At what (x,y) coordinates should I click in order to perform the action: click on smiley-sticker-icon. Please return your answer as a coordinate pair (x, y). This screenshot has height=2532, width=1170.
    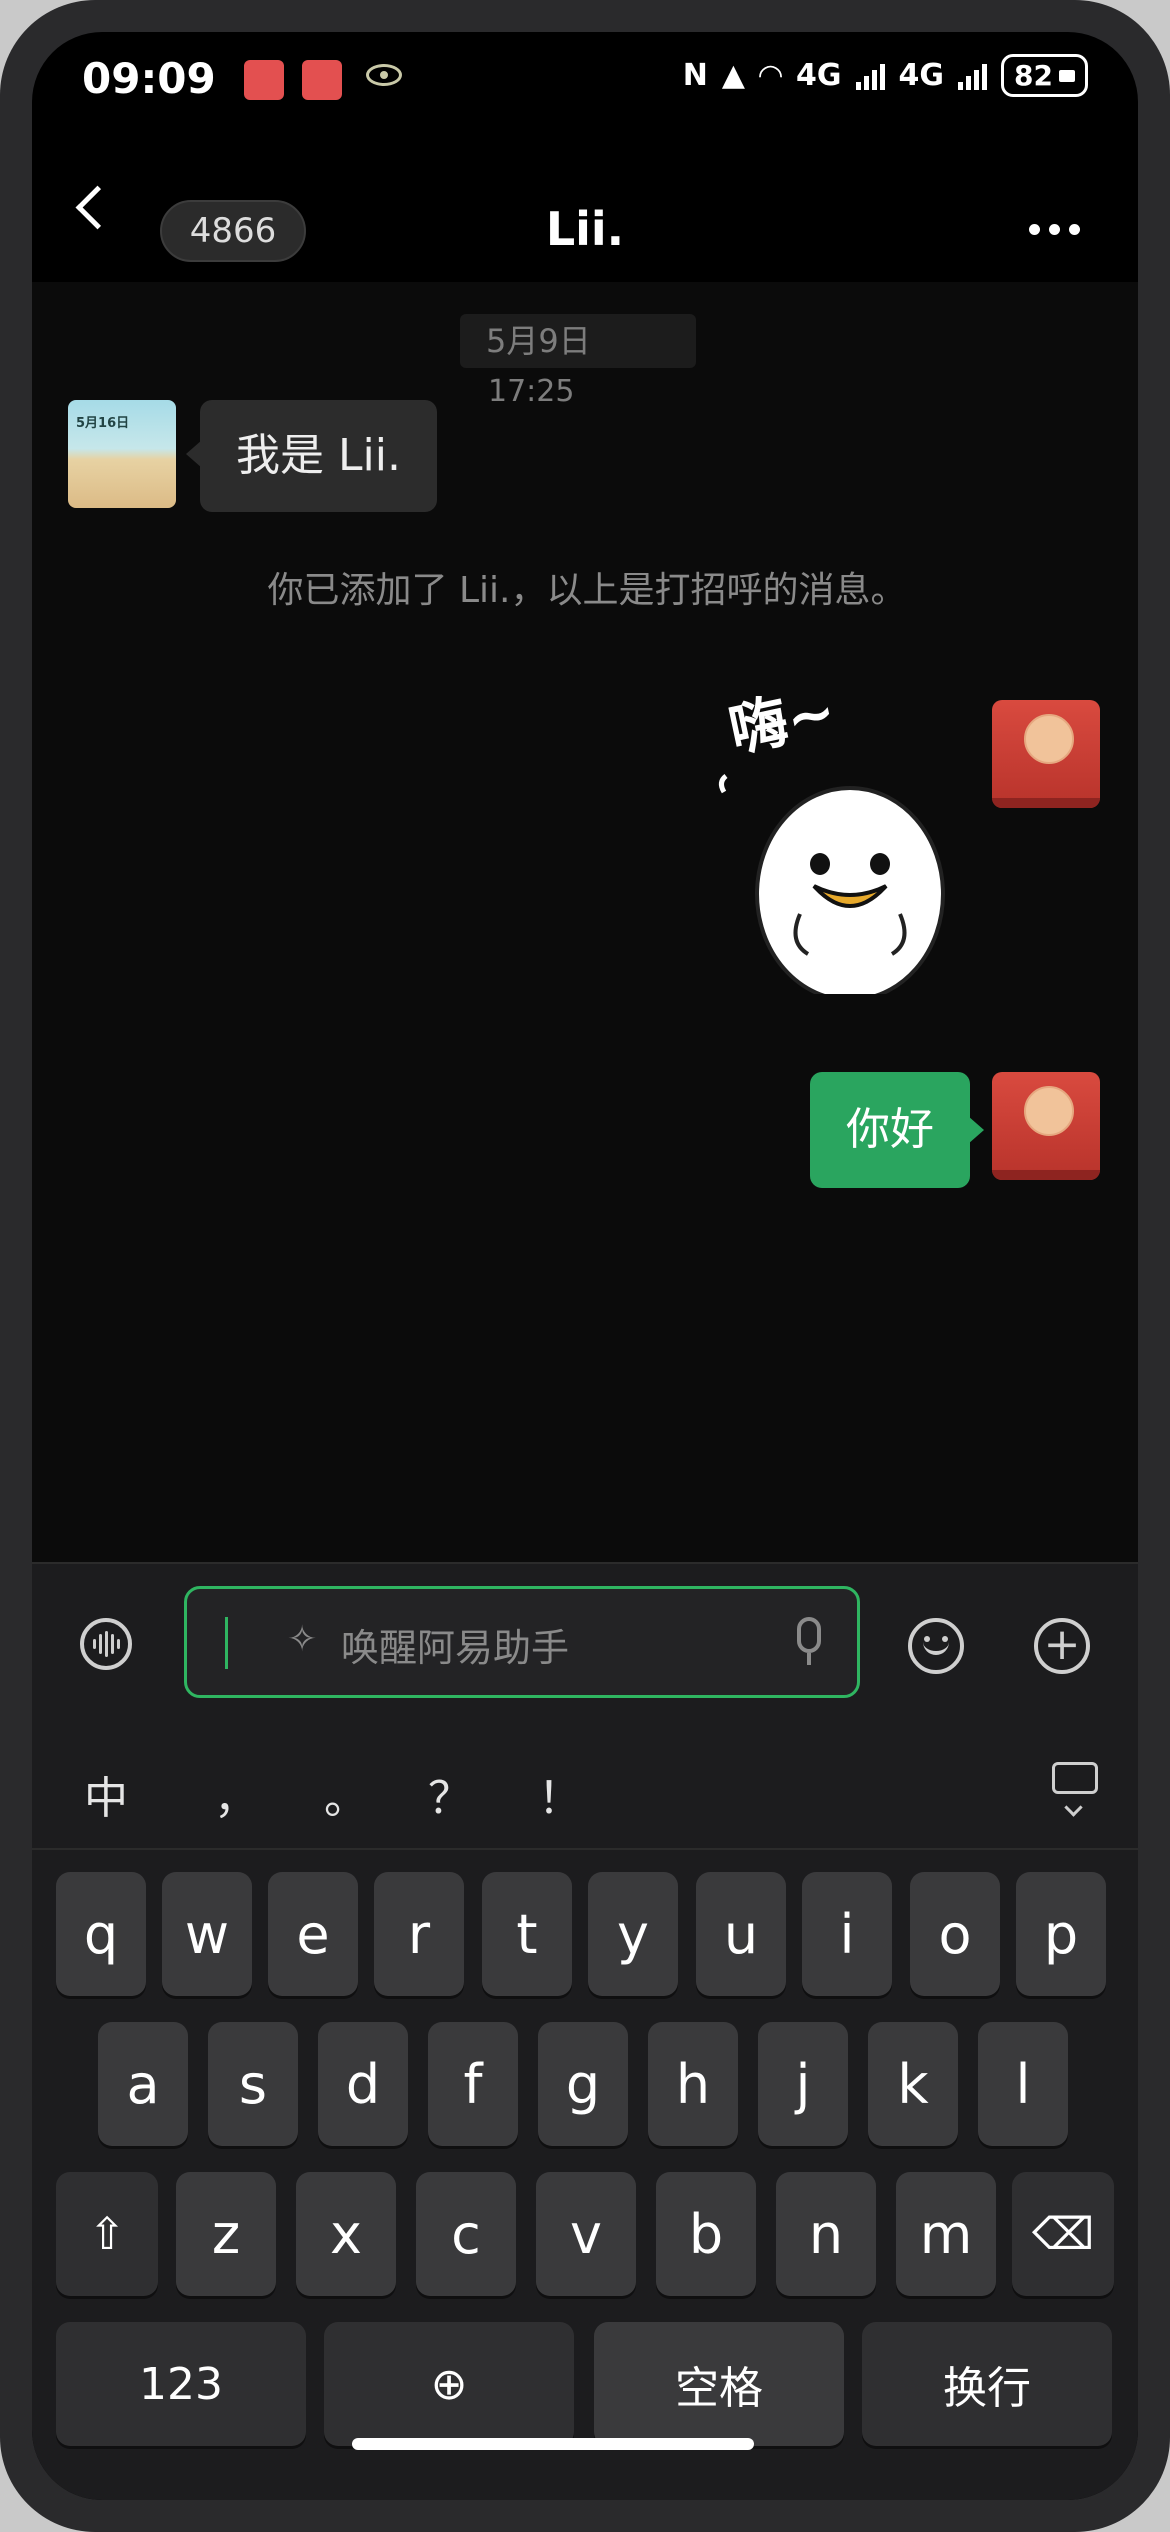
    Looking at the image, I should click on (831, 884).